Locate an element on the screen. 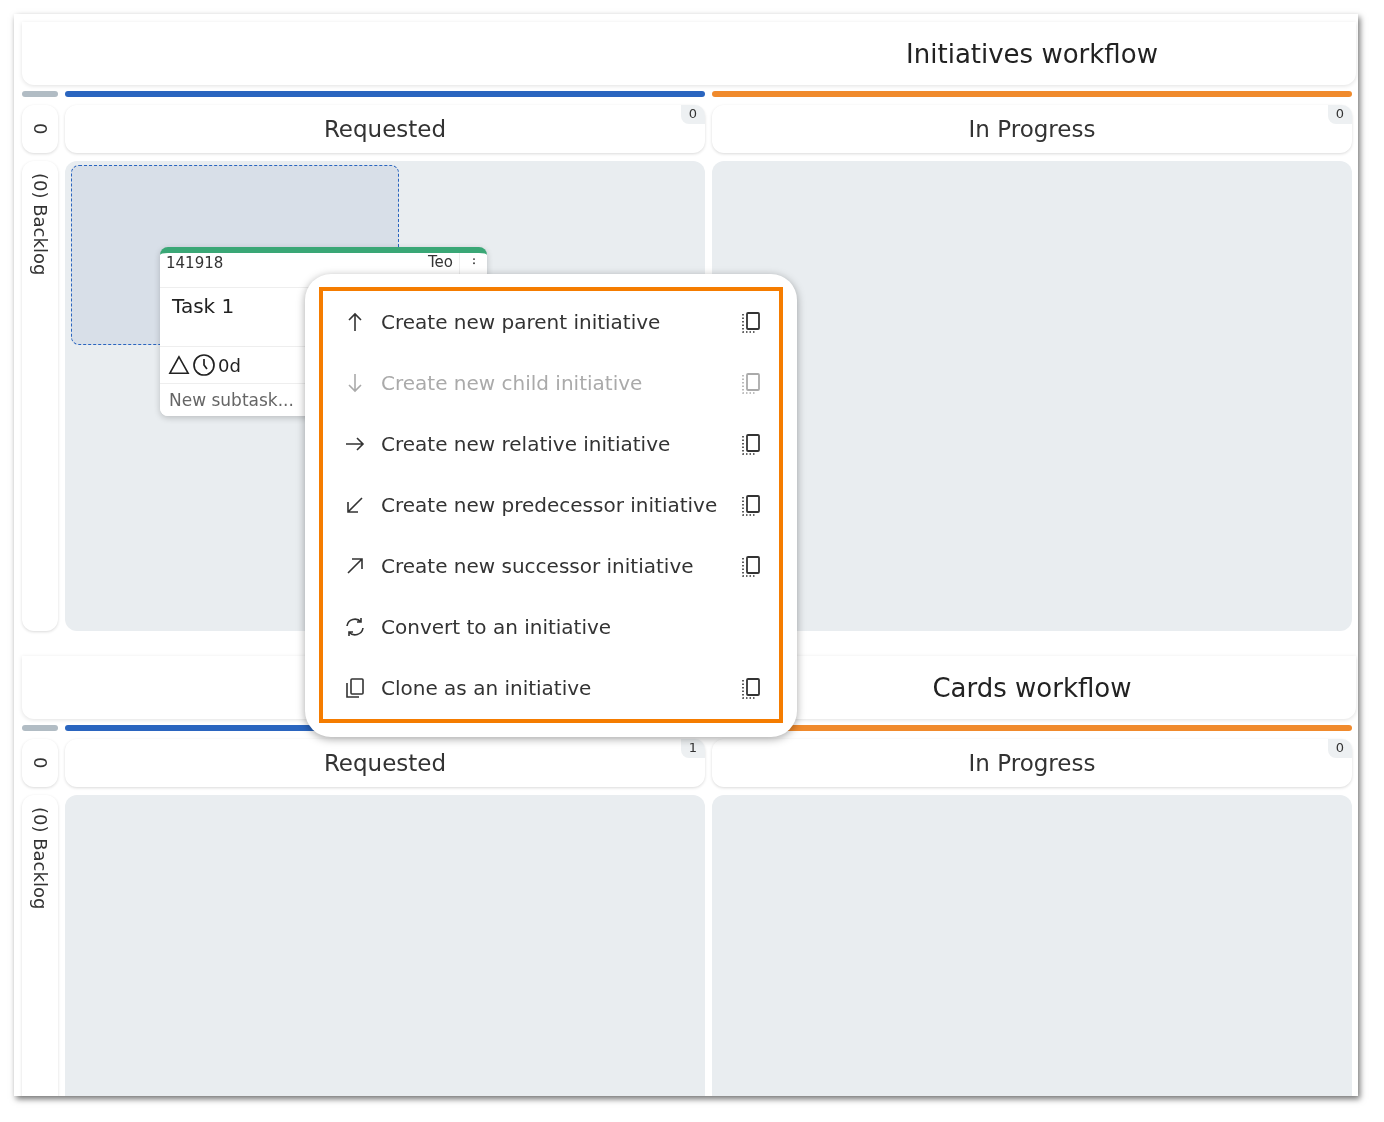  board-title: Cards workflow is located at coordinates (1032, 687).